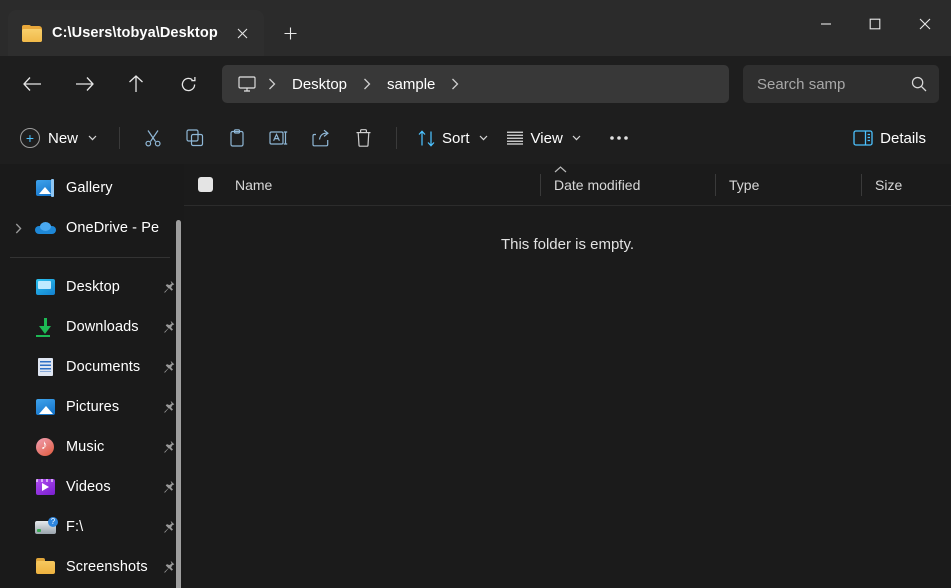  Describe the element at coordinates (46, 188) in the screenshot. I see `gallery-icon` at that location.